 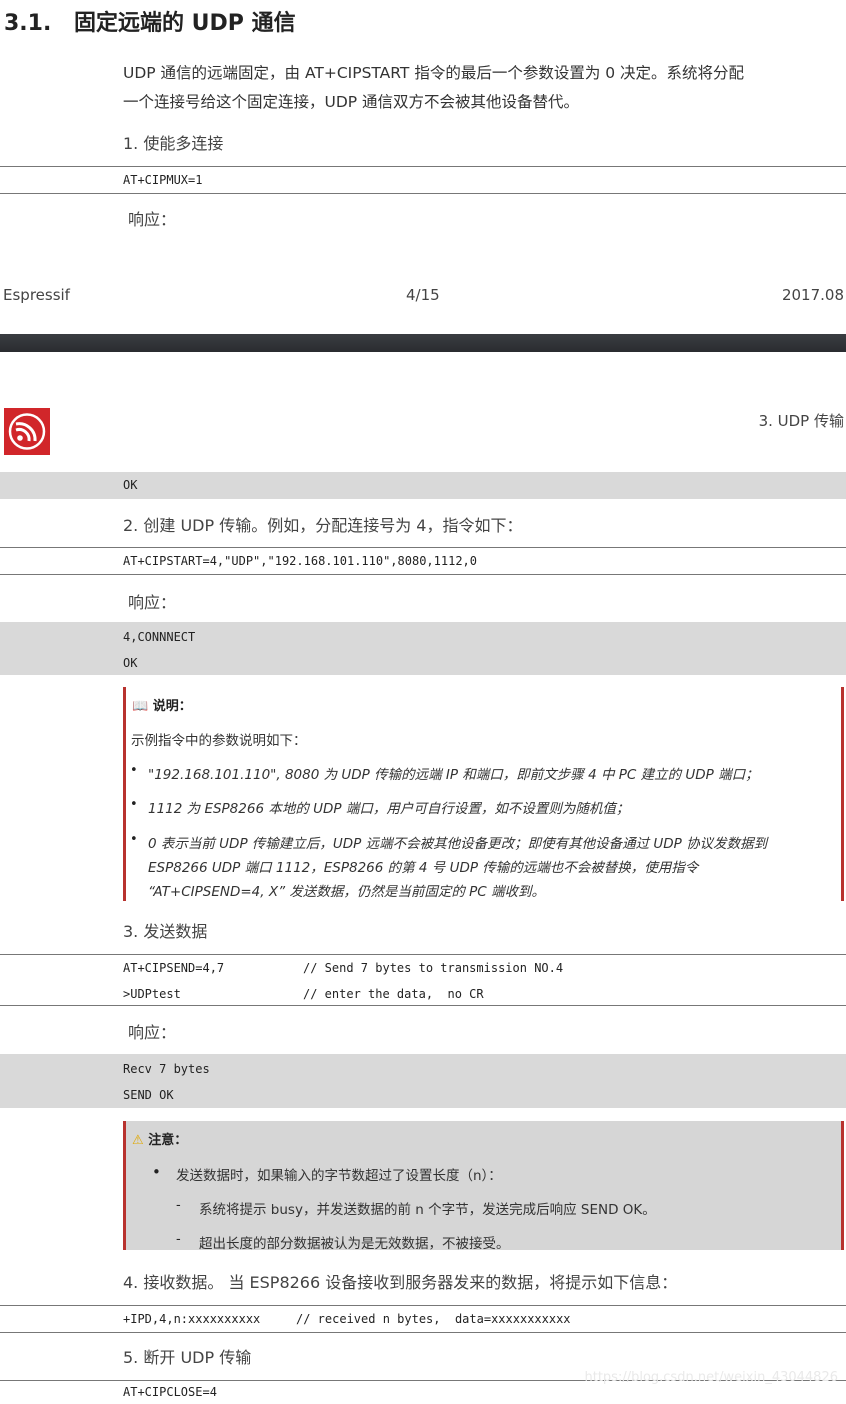 What do you see at coordinates (152, 1032) in the screenshot?
I see `step3-response-label: 响应：` at bounding box center [152, 1032].